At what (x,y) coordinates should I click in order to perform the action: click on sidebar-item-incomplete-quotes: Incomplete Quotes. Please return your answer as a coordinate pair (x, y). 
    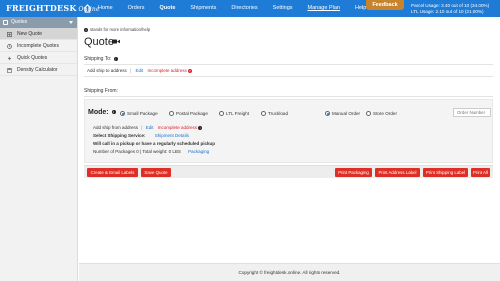
    Looking at the image, I should click on (38, 46).